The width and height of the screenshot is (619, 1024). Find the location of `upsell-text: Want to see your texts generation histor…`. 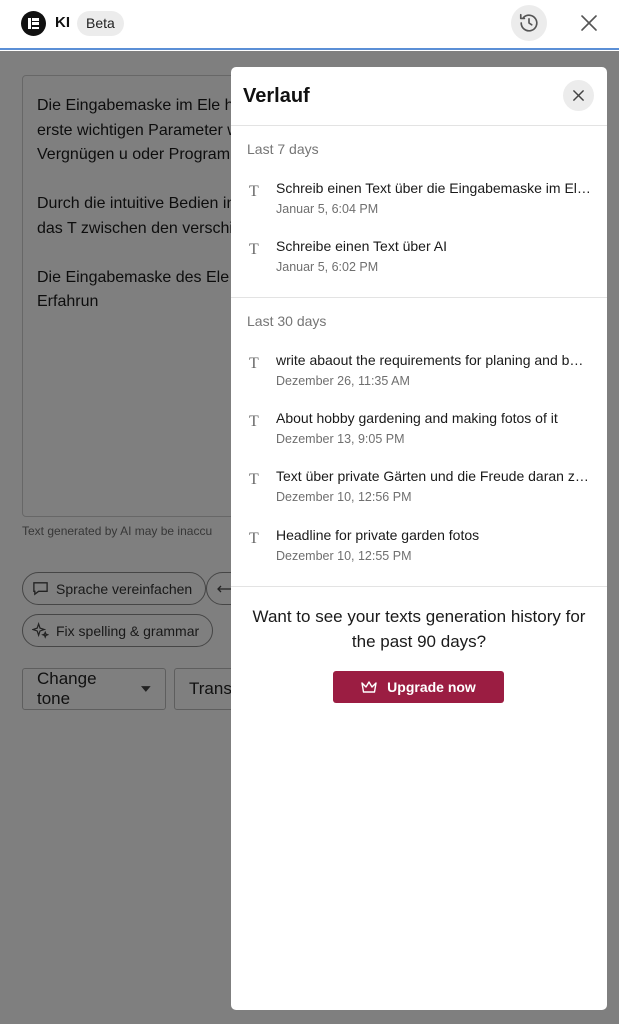

upsell-text: Want to see your texts generation histor… is located at coordinates (419, 629).